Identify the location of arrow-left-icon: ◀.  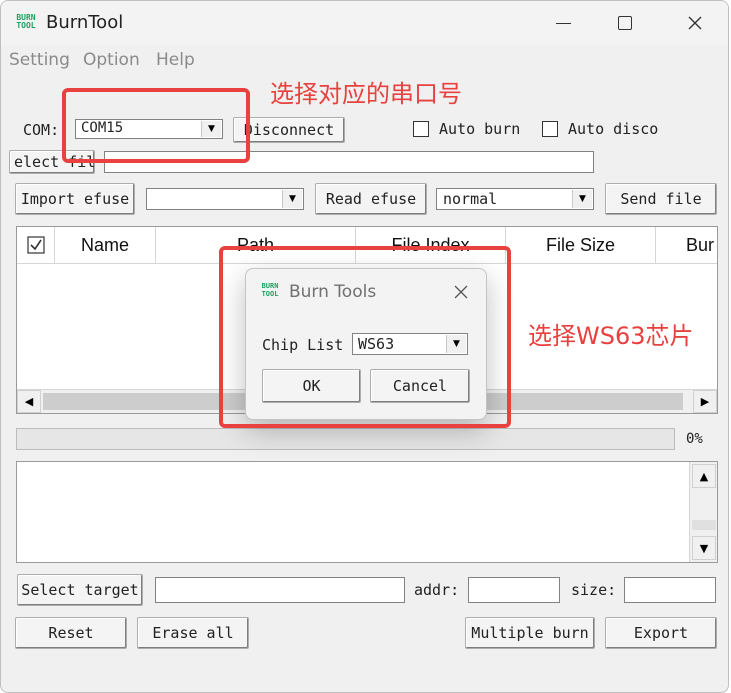
(29, 401).